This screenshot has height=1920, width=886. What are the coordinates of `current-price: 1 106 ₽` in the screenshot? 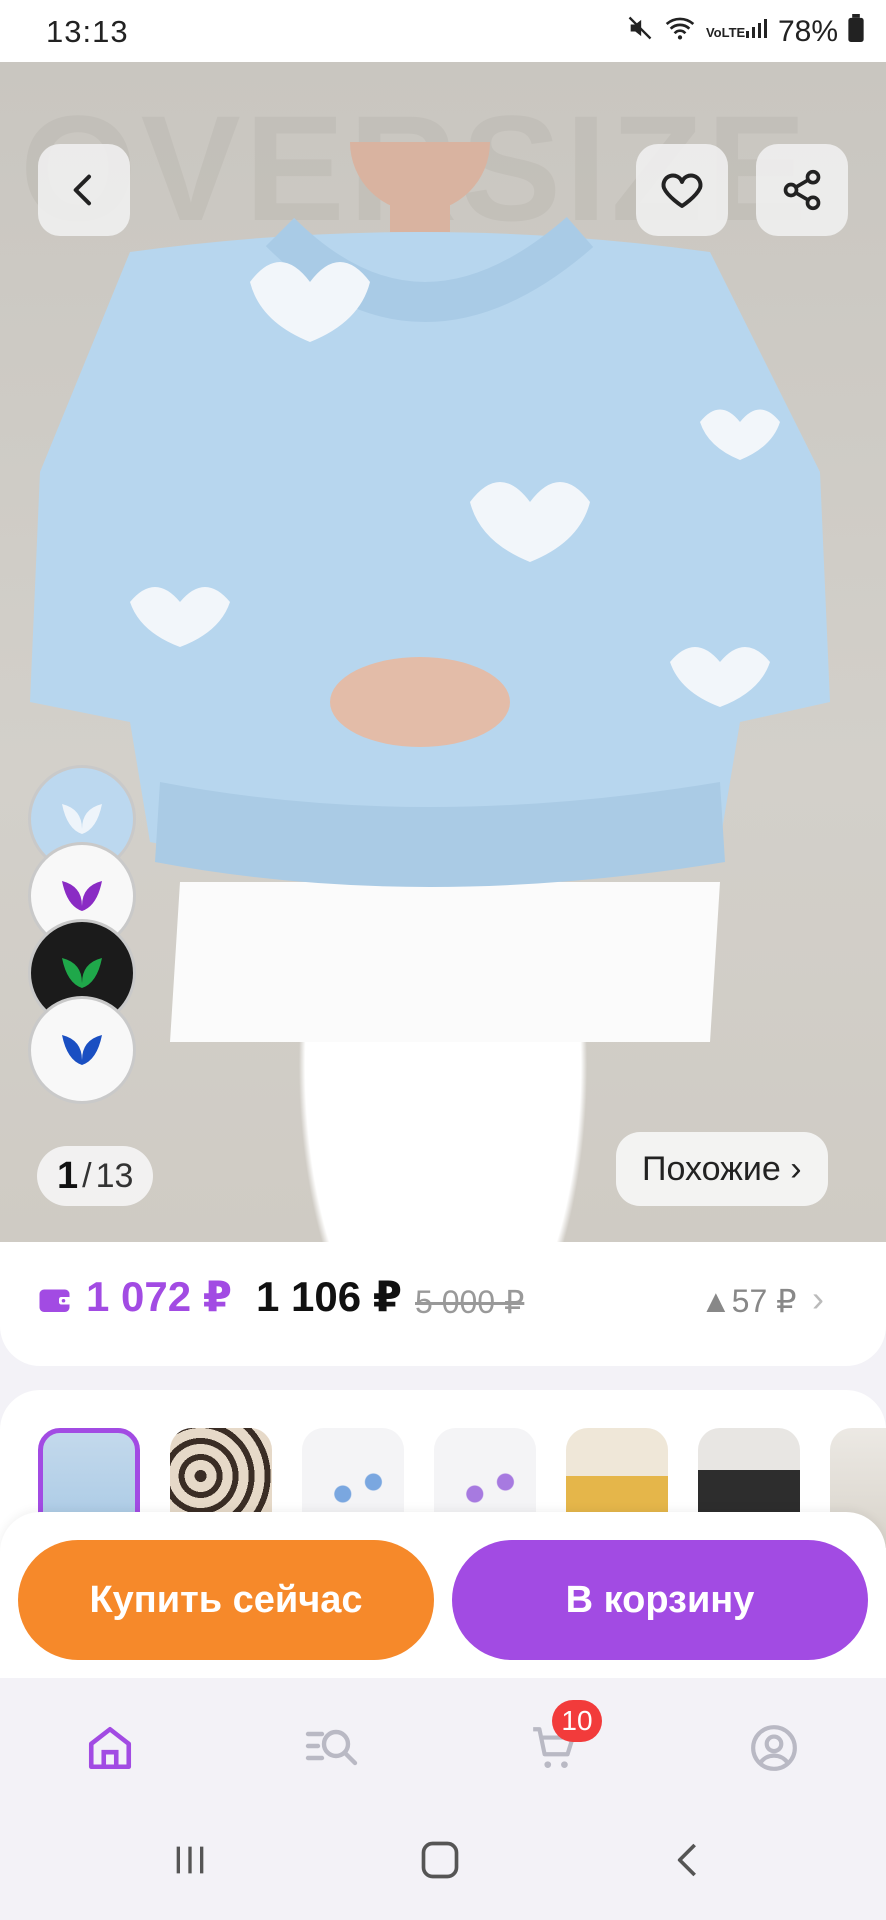 It's located at (329, 1296).